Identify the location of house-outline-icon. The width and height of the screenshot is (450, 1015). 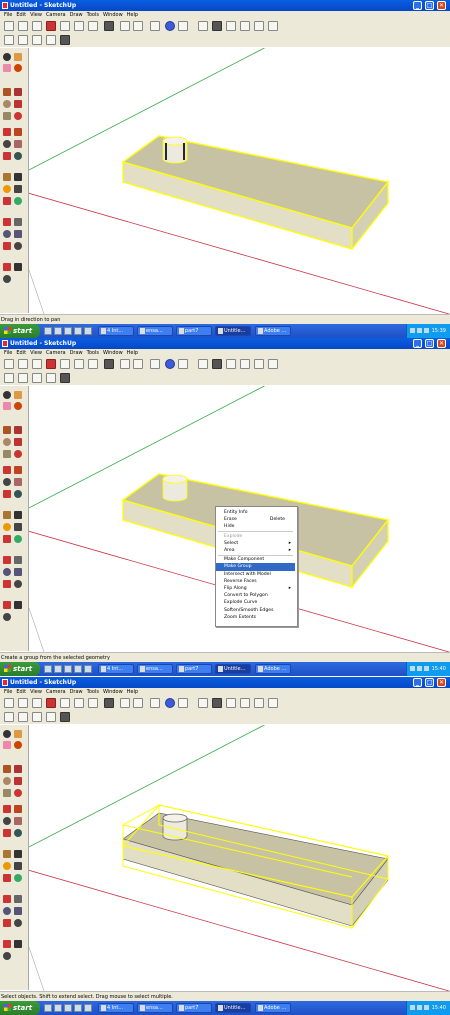
(273, 703).